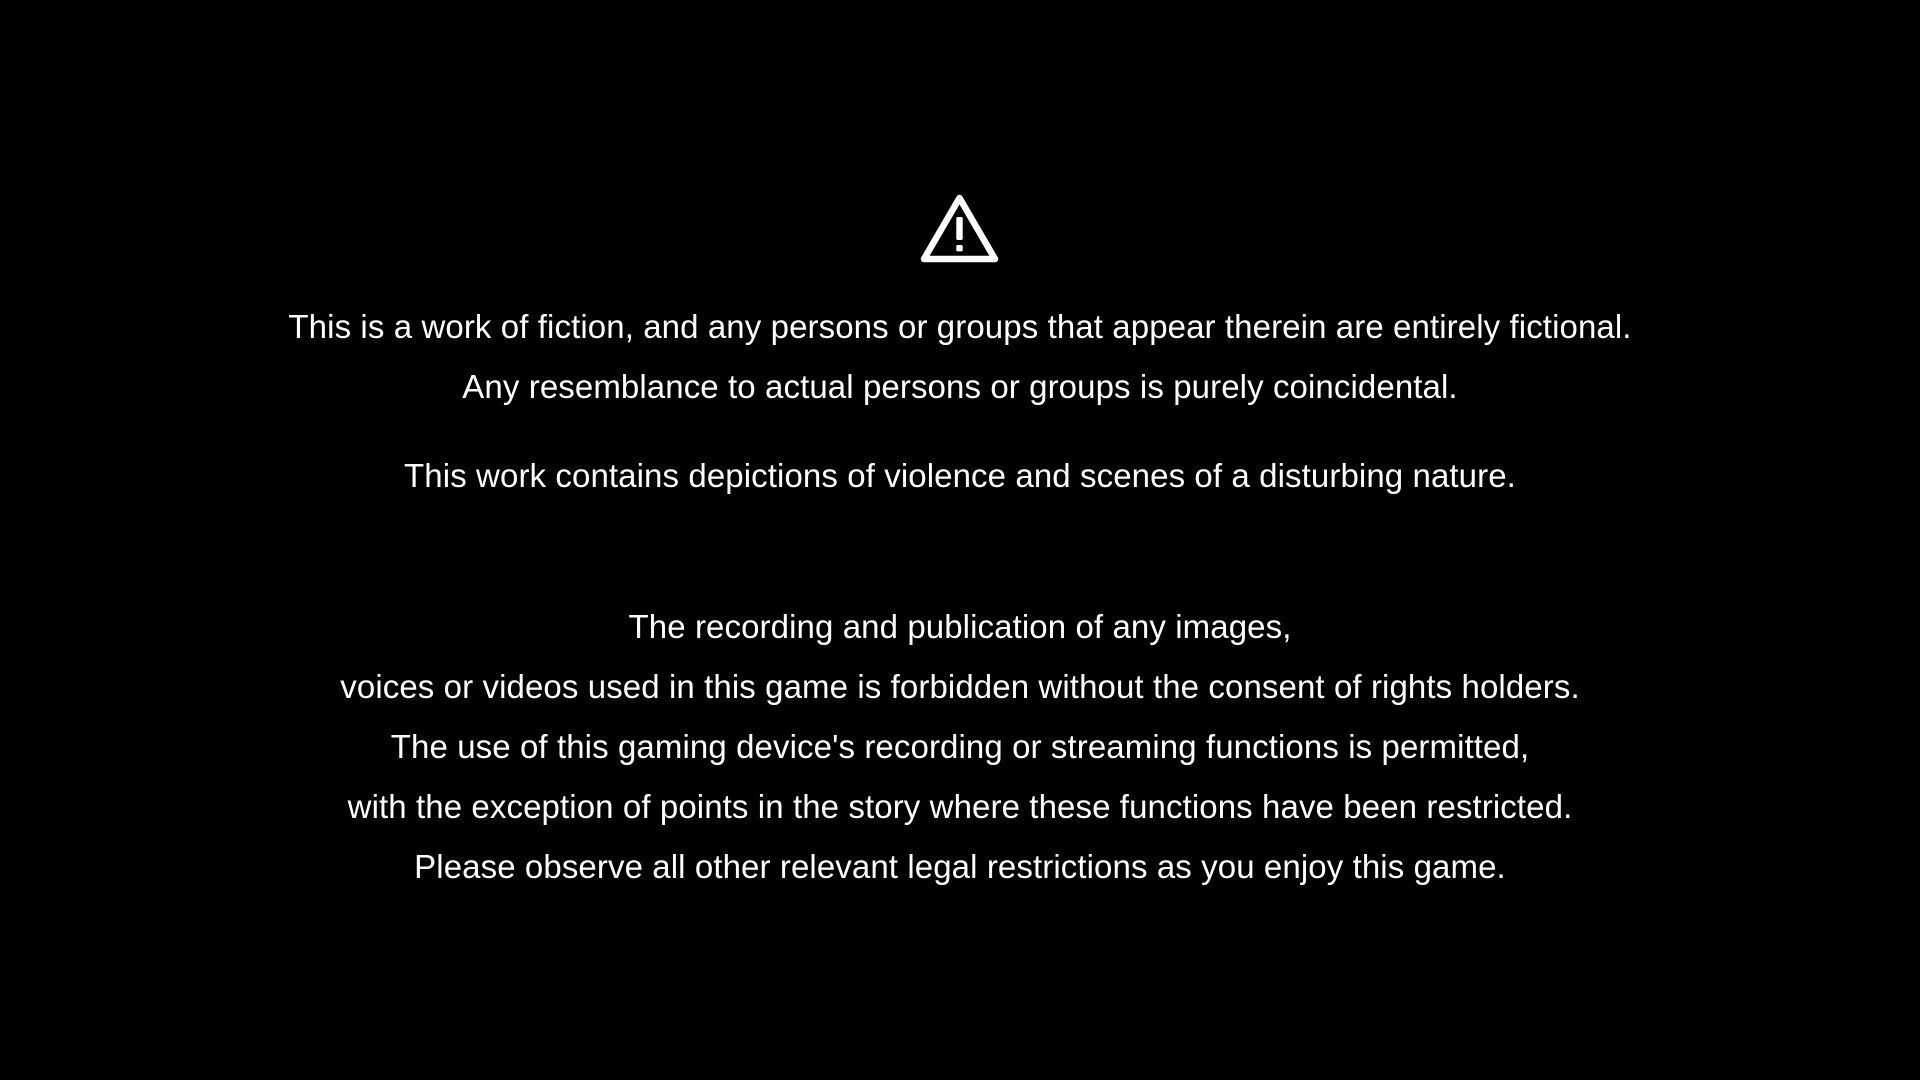 The image size is (1920, 1080). Describe the element at coordinates (959, 228) in the screenshot. I see `warning-triangle-icon` at that location.